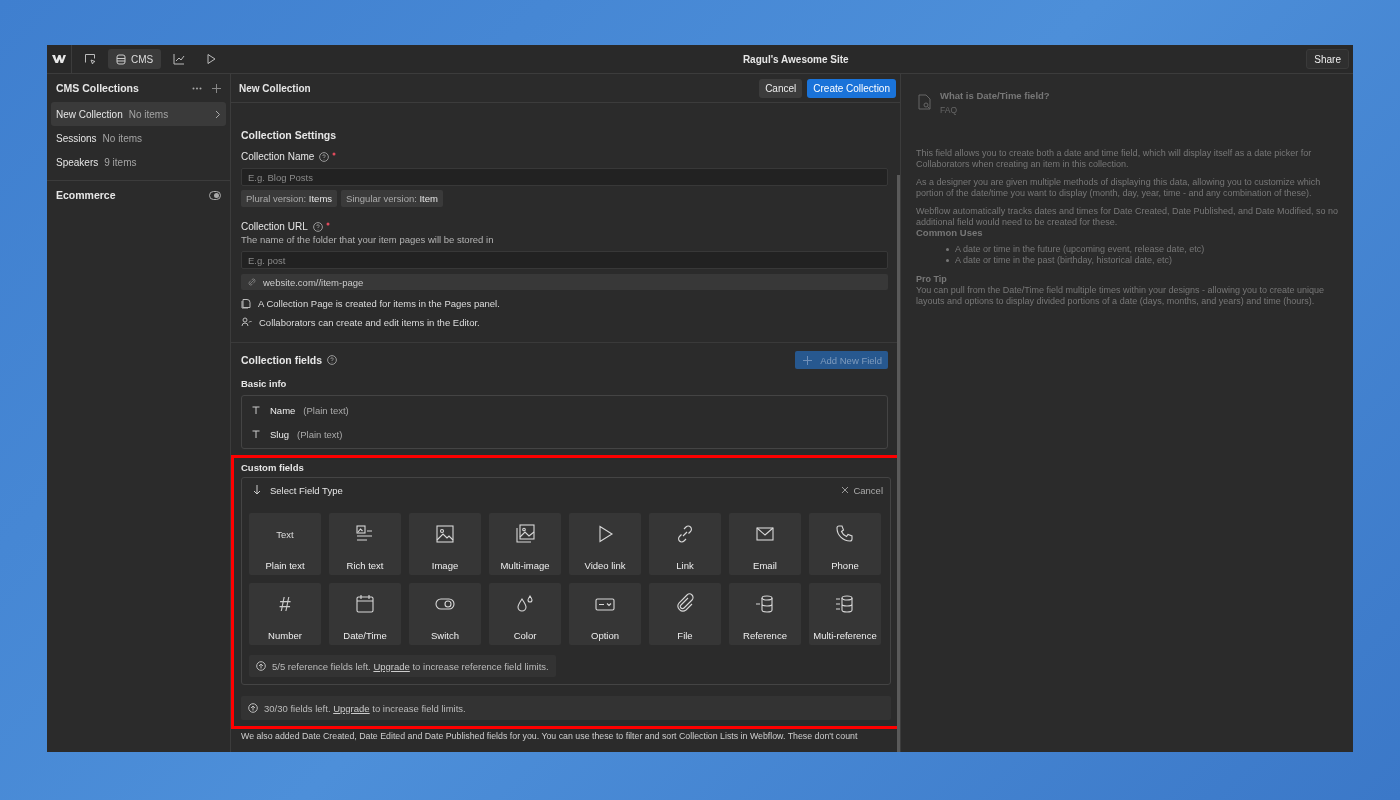  Describe the element at coordinates (90, 59) in the screenshot. I see `cursor-icon` at that location.